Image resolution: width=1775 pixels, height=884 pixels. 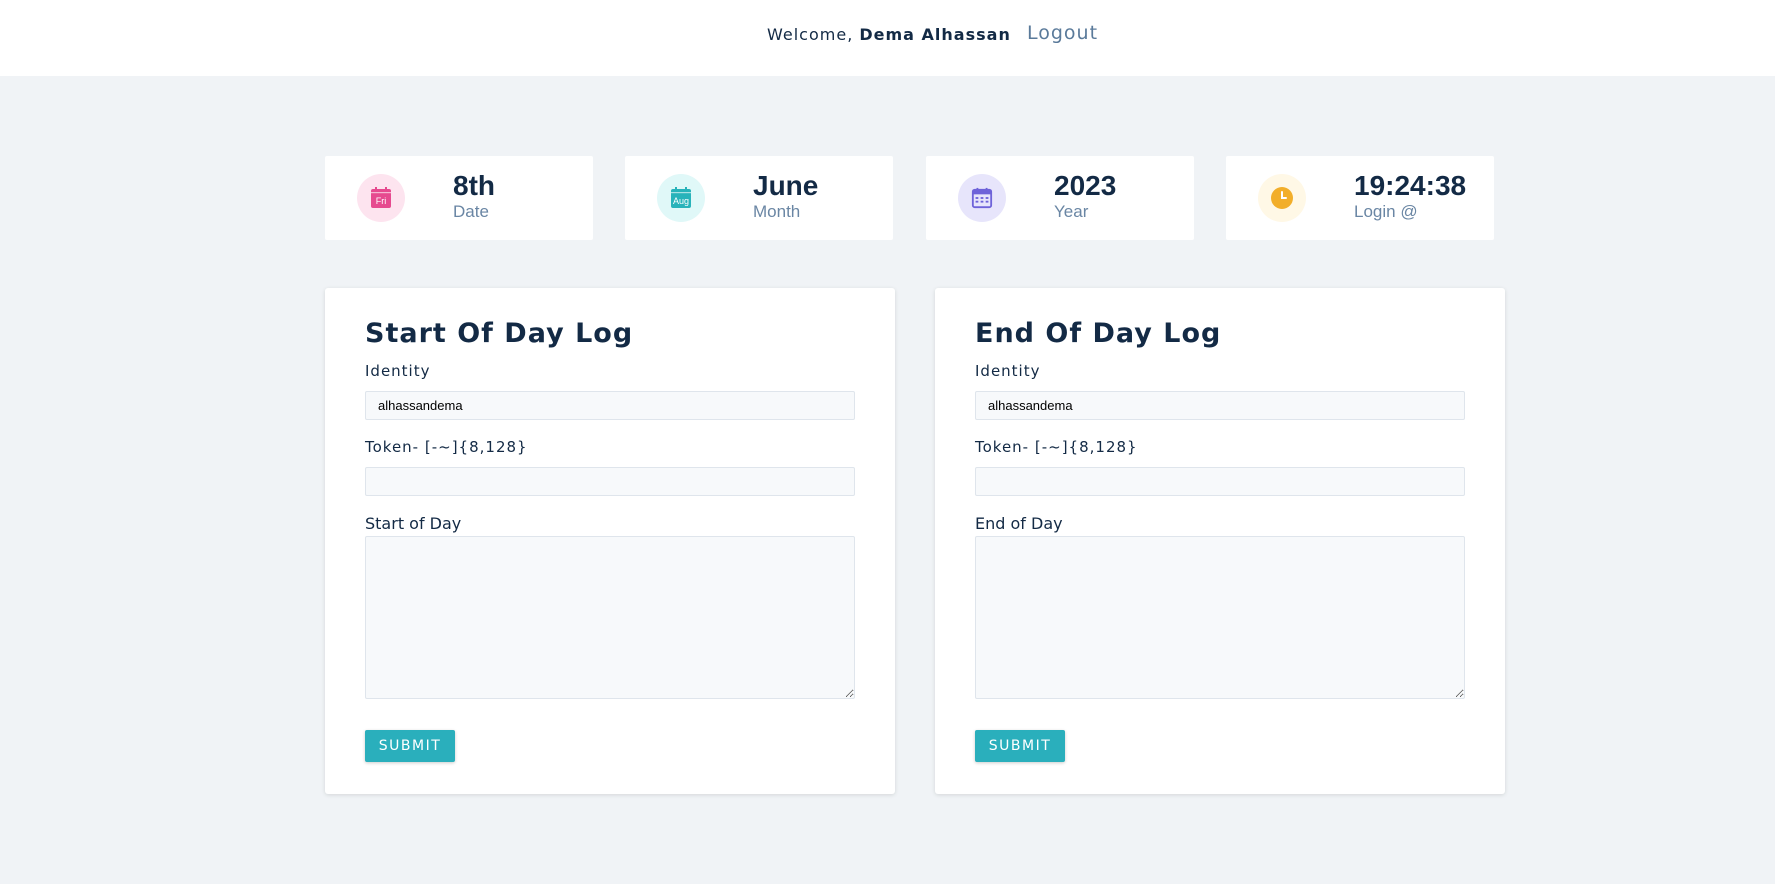 What do you see at coordinates (1071, 211) in the screenshot?
I see `year-label: Year` at bounding box center [1071, 211].